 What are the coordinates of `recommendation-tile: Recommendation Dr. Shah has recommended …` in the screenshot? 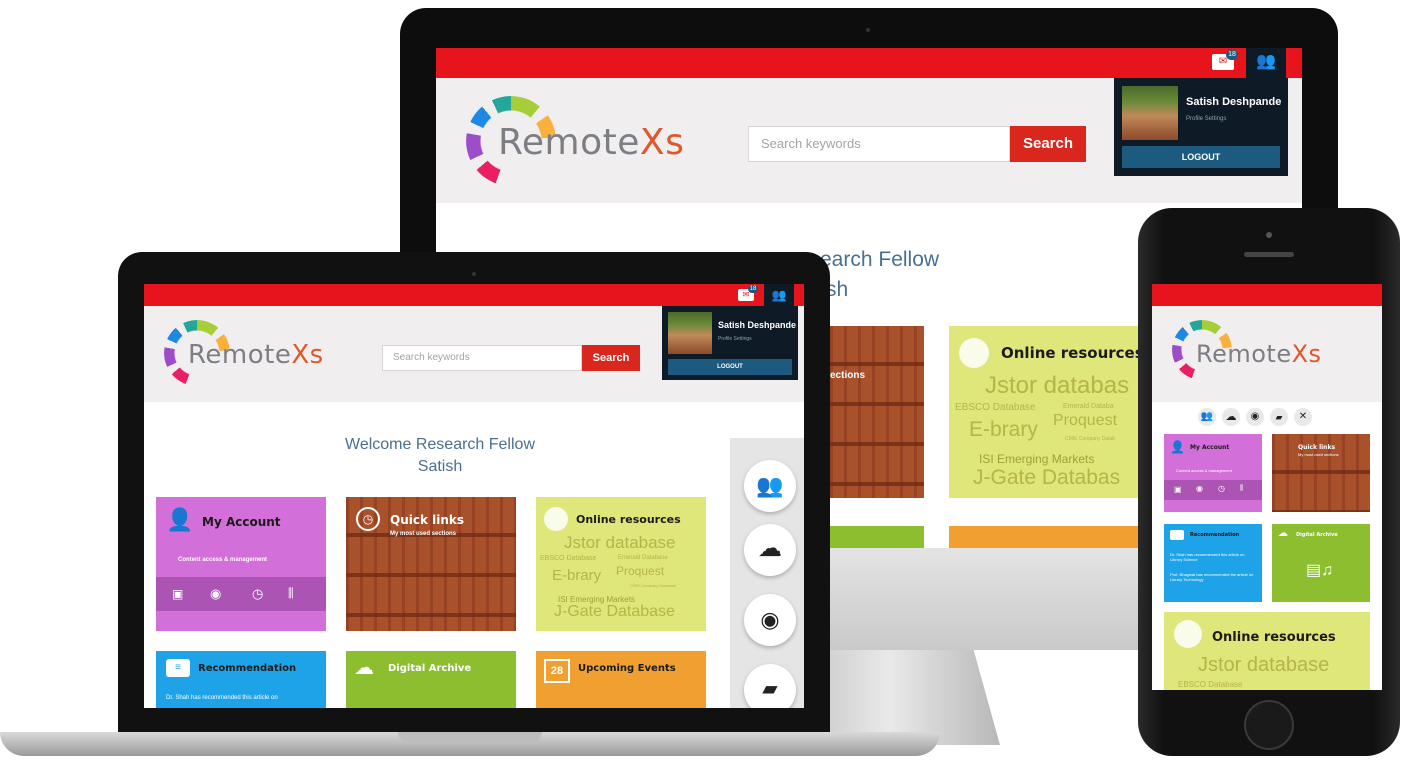 It's located at (1213, 563).